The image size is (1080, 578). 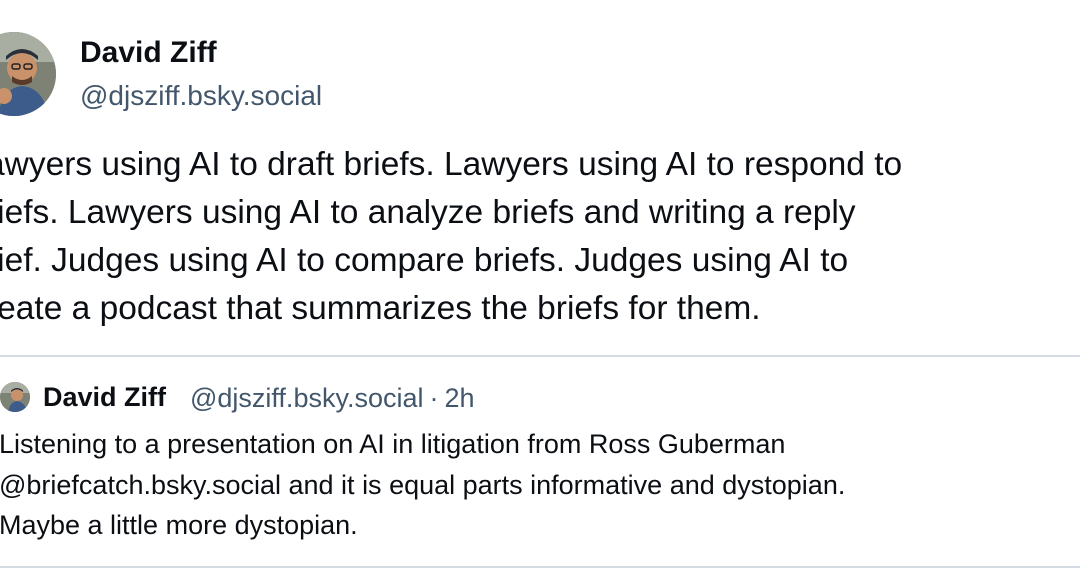 I want to click on quoted-avatar, so click(x=15, y=397).